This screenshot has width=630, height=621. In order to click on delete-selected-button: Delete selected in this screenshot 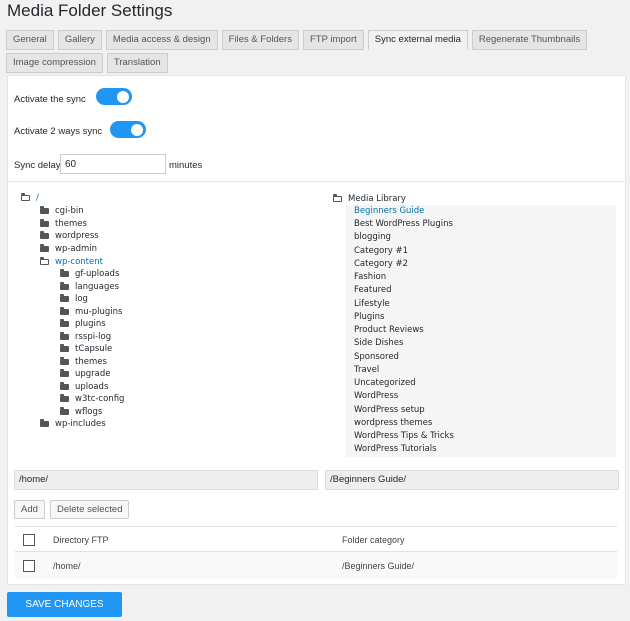, I will do `click(90, 509)`.